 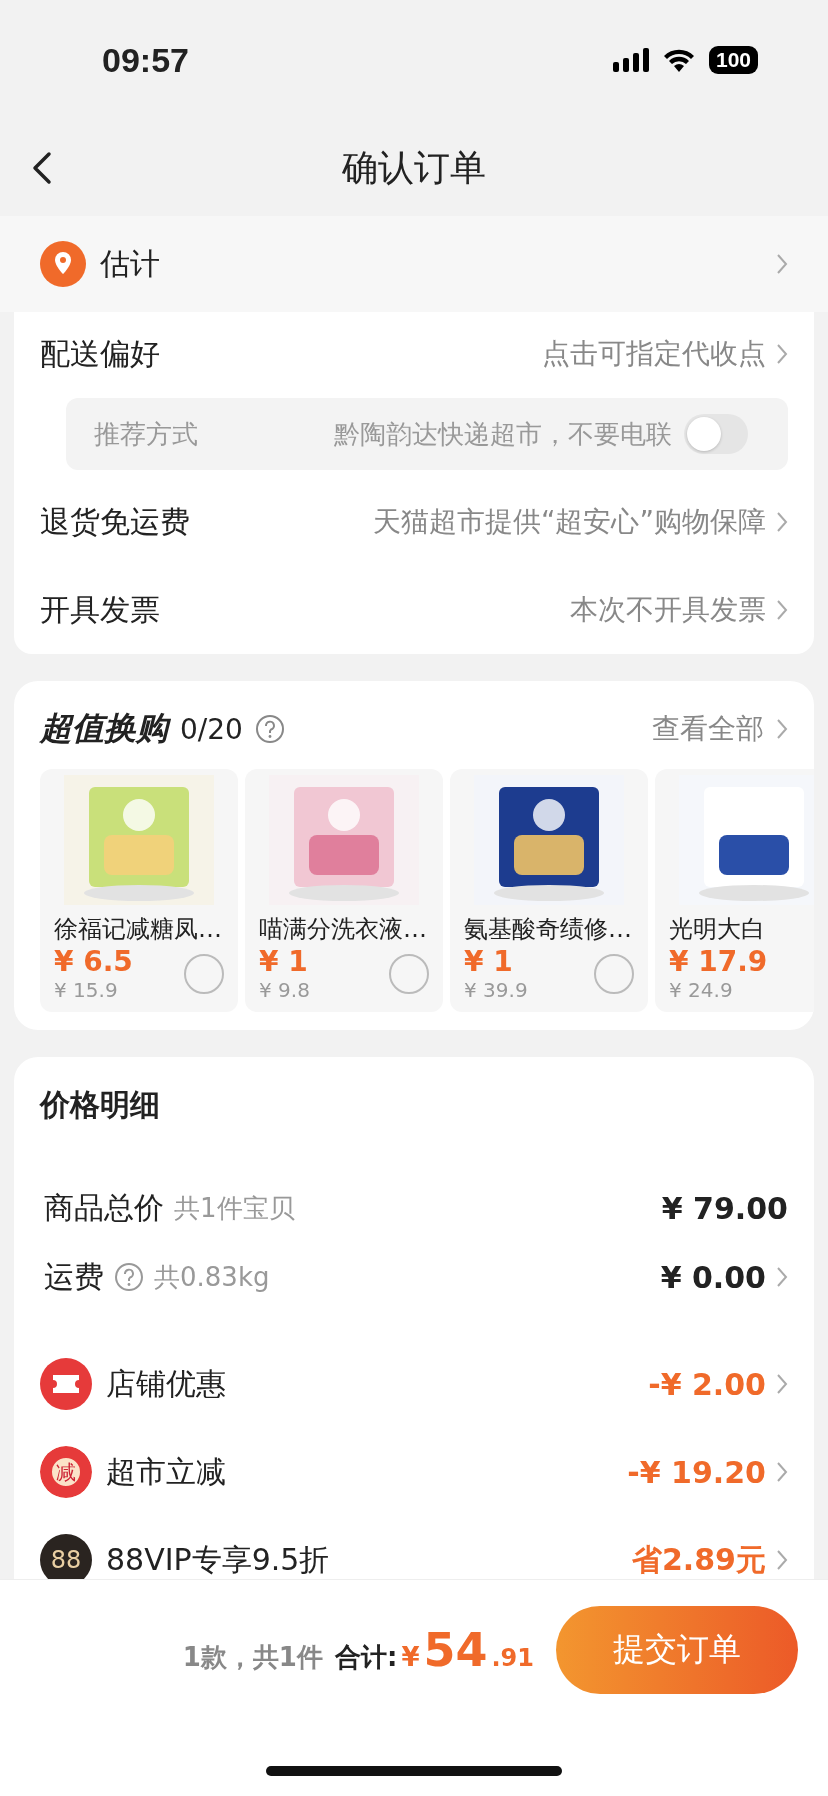 What do you see at coordinates (414, 264) in the screenshot?
I see `address-row: 估计` at bounding box center [414, 264].